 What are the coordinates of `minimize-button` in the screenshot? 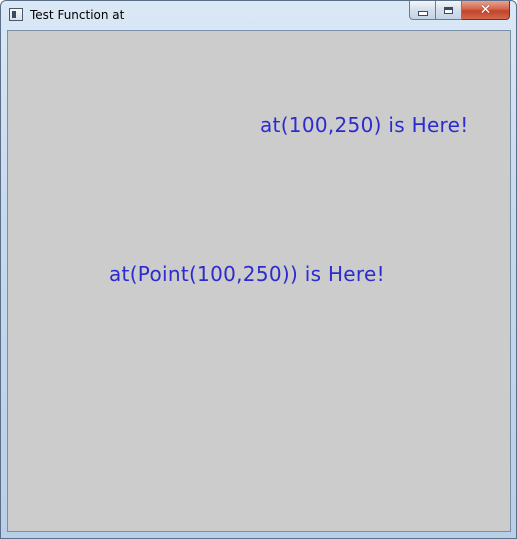 It's located at (422, 10).